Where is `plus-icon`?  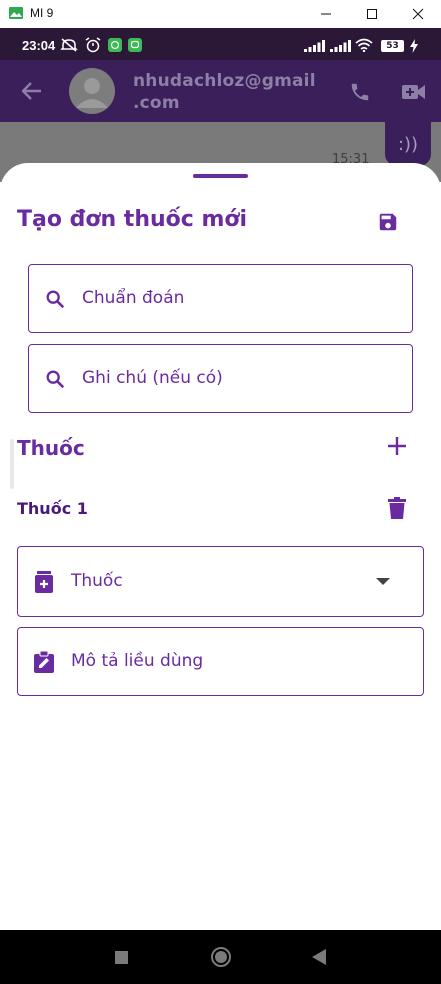
plus-icon is located at coordinates (397, 446).